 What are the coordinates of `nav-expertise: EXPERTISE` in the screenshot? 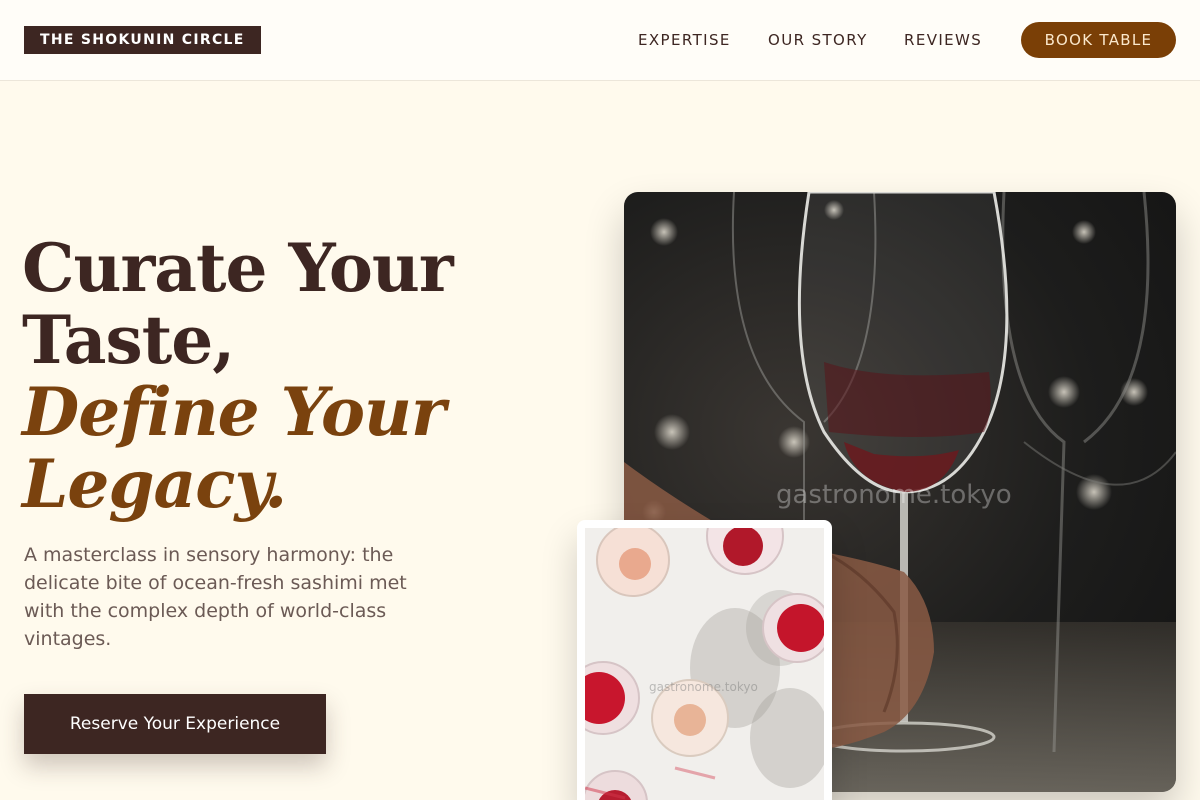 It's located at (684, 40).